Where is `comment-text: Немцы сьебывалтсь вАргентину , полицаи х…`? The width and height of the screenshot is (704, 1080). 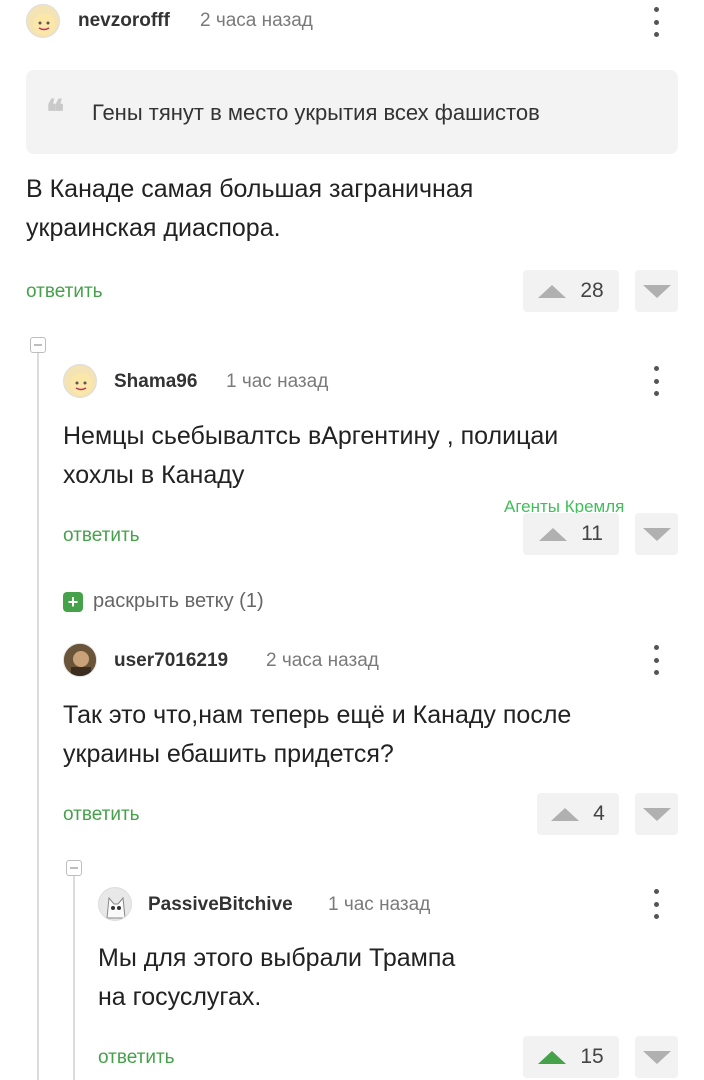
comment-text: Немцы сьебывалтсь вАргентину , полицаи х… is located at coordinates (310, 456).